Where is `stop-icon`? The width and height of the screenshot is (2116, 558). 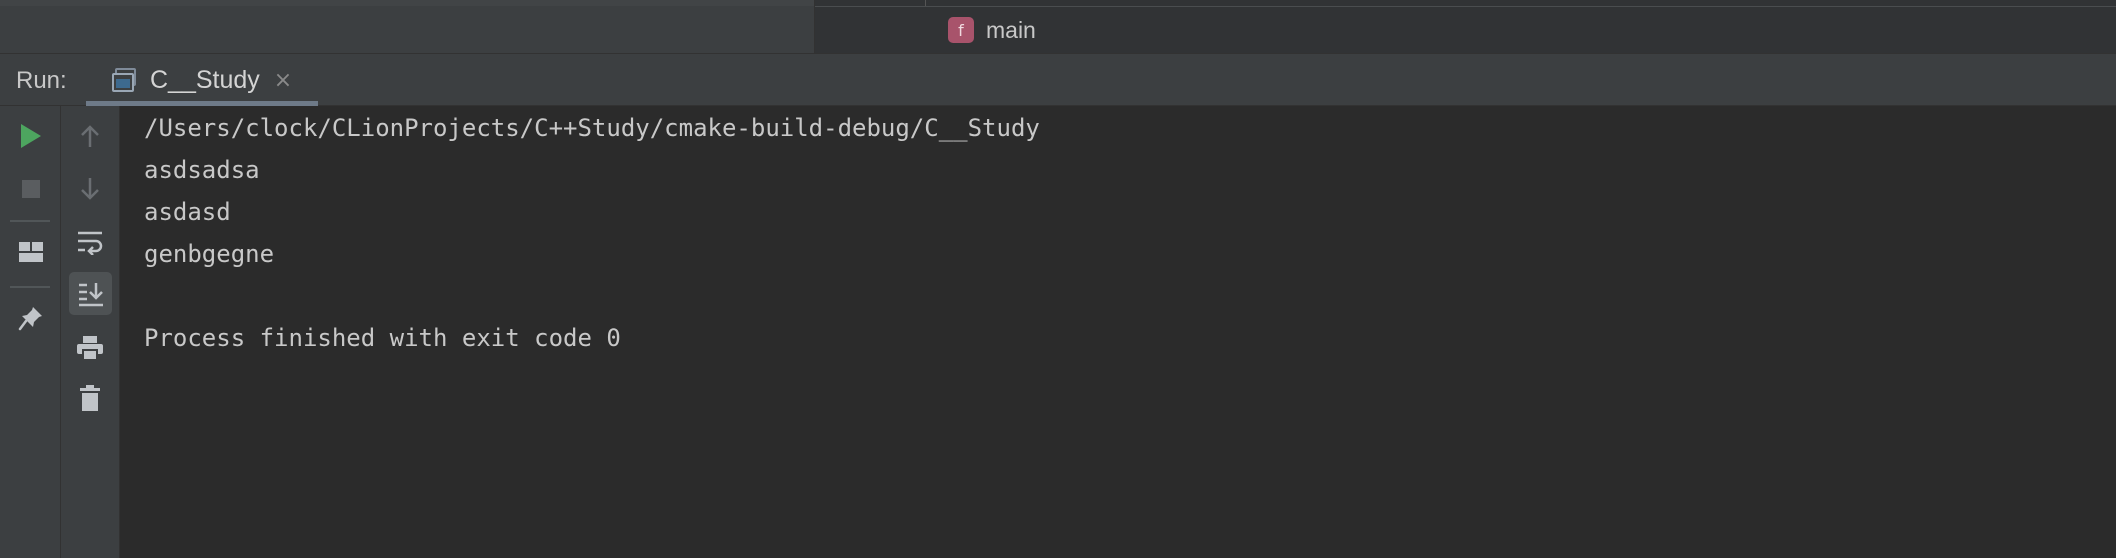
stop-icon is located at coordinates (31, 189).